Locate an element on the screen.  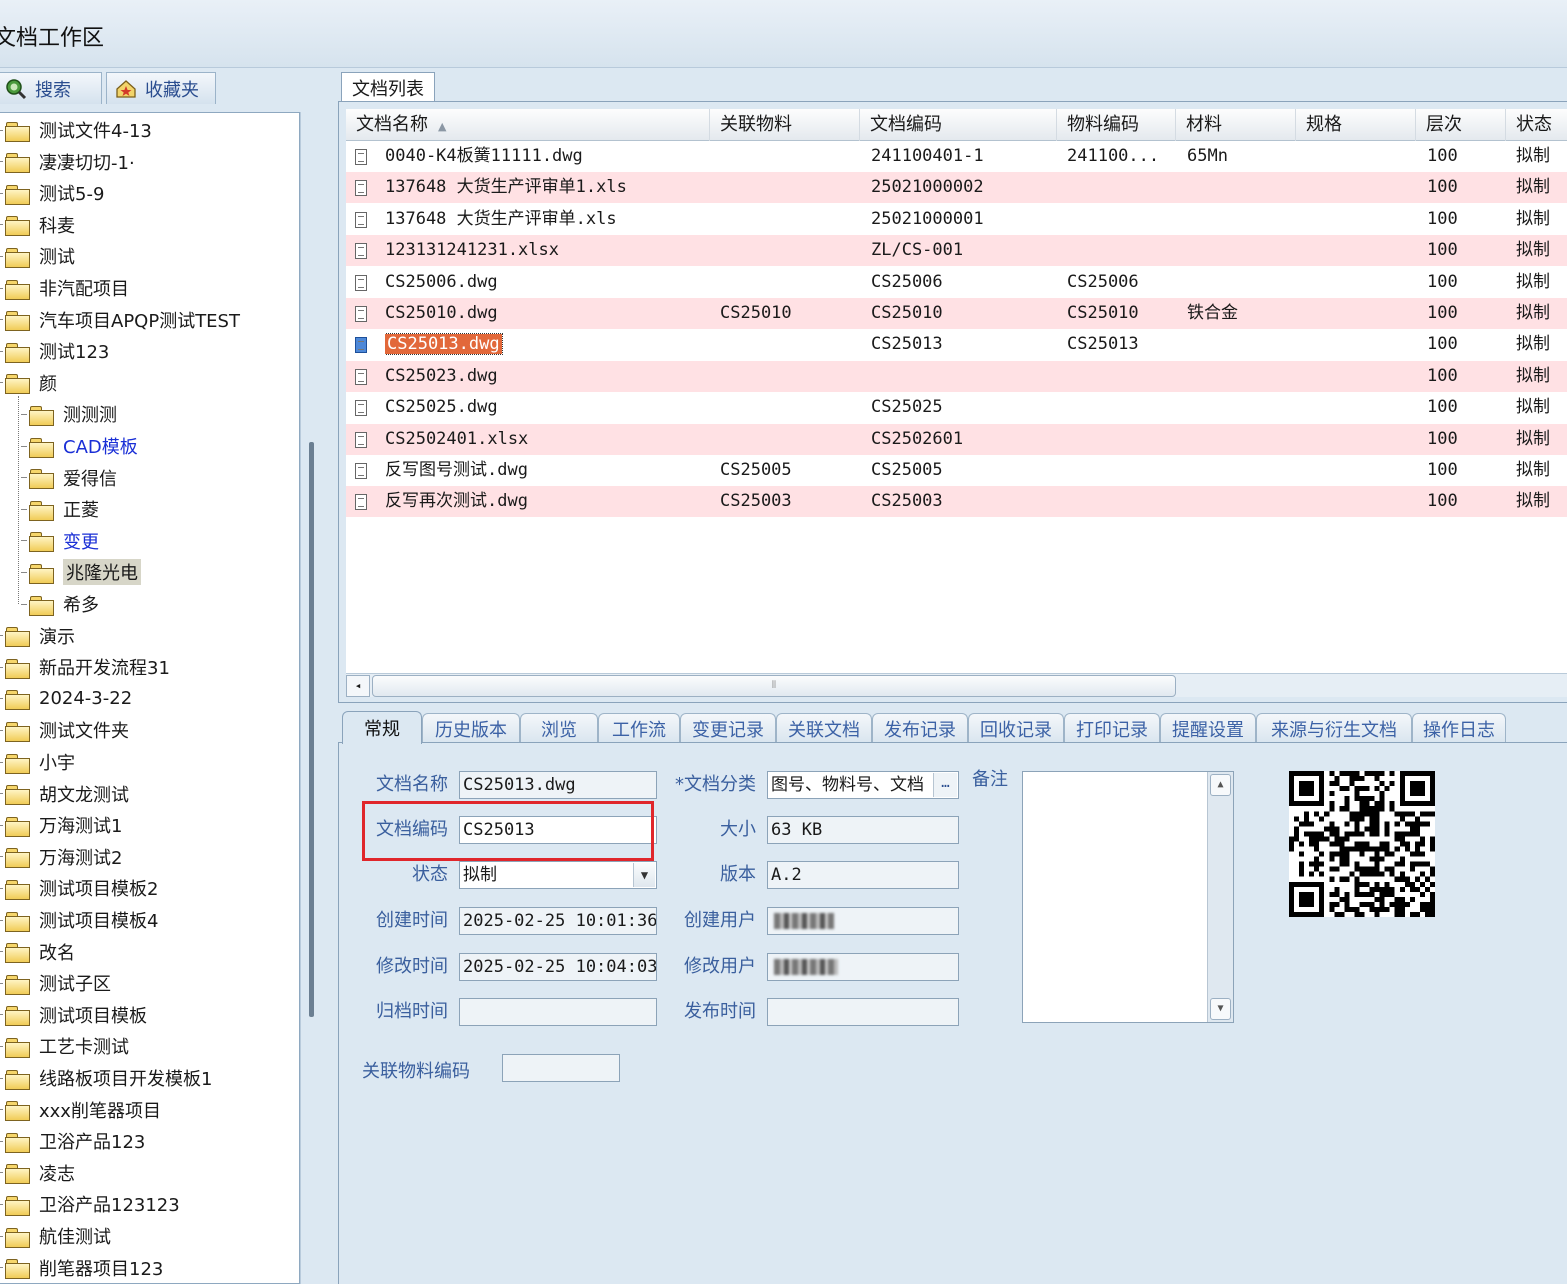
doc-code-field: CS25013 is located at coordinates (558, 830).